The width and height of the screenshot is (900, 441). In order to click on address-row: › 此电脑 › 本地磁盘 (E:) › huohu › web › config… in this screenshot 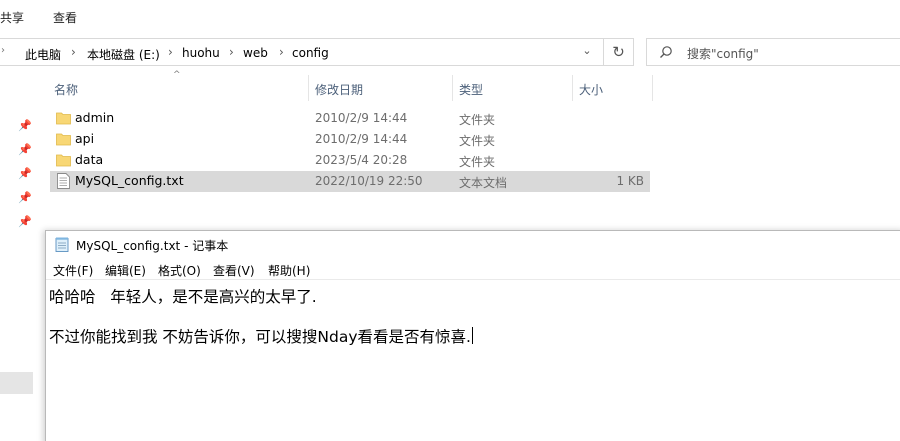, I will do `click(450, 52)`.